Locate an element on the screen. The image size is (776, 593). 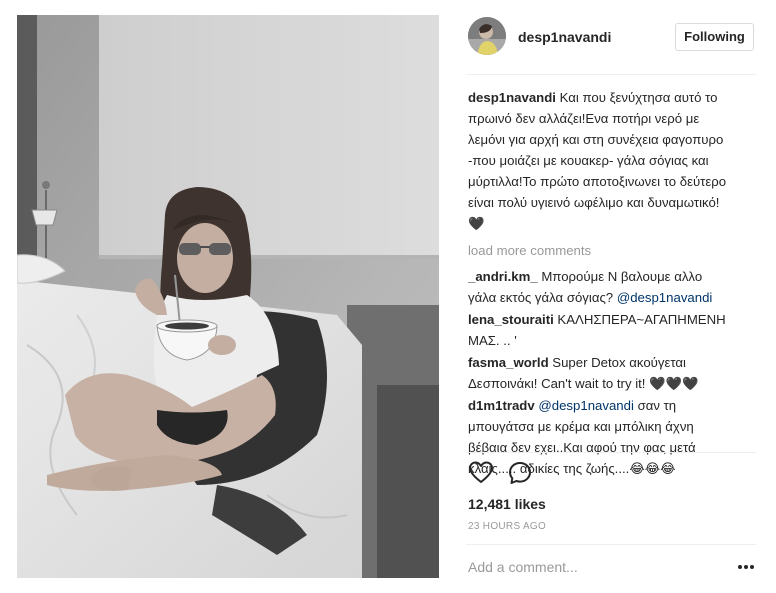
heart-outline-icon is located at coordinates (482, 474).